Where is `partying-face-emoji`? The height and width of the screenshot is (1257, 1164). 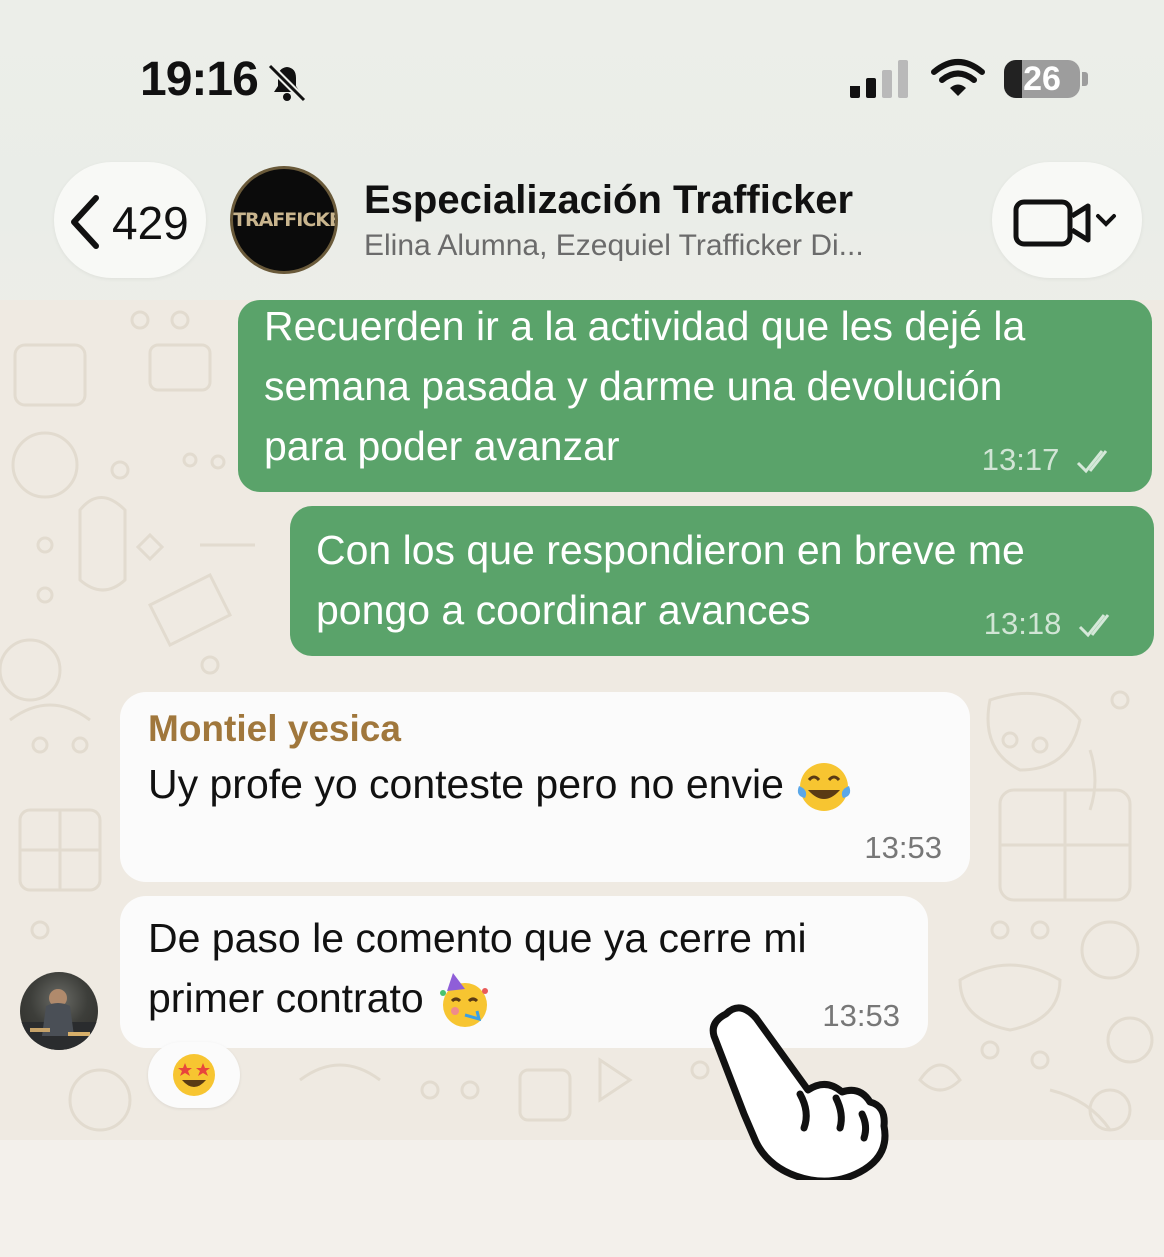
partying-face-emoji is located at coordinates (464, 1000).